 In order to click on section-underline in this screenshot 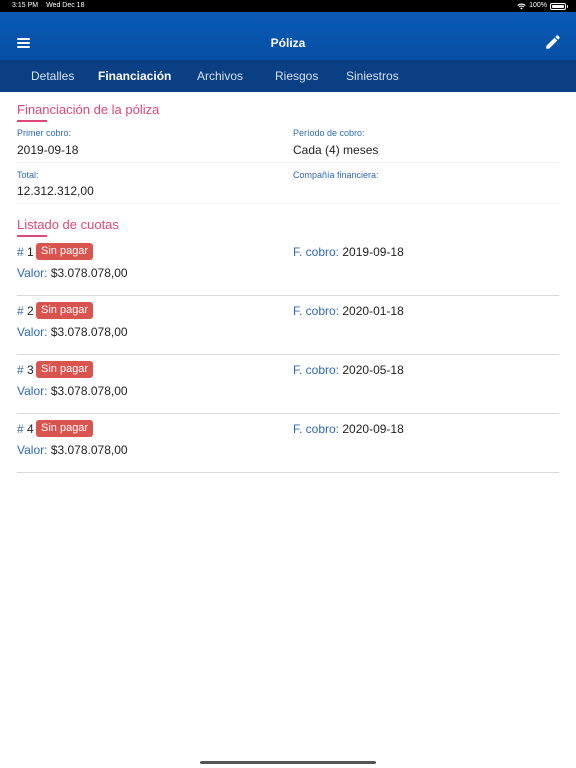, I will do `click(32, 121)`.